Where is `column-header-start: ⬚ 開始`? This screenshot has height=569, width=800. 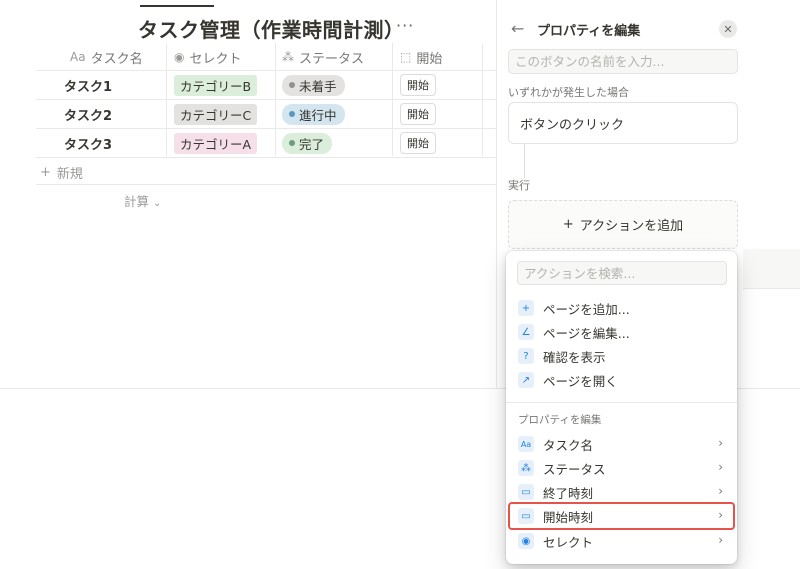 column-header-start: ⬚ 開始 is located at coordinates (421, 57).